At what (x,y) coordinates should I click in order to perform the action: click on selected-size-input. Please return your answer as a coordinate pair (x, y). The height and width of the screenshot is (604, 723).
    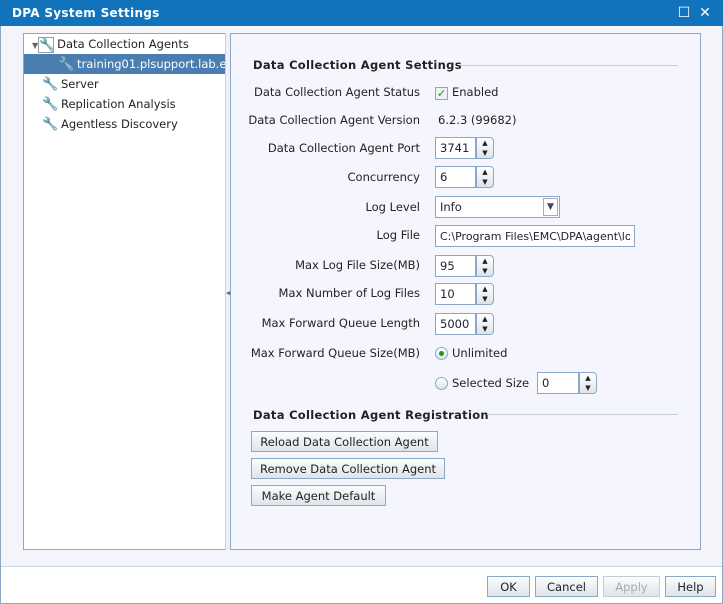
    Looking at the image, I should click on (558, 383).